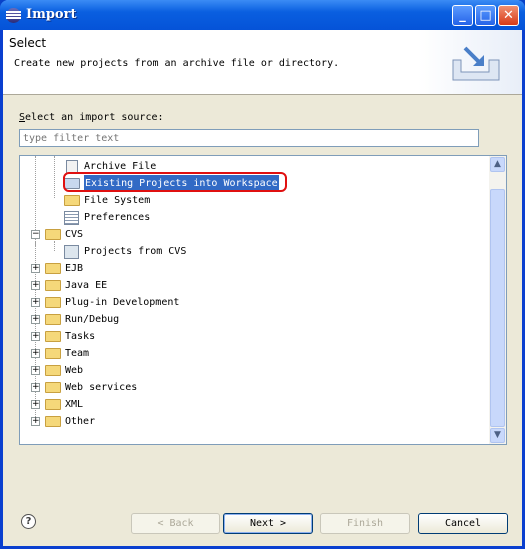 This screenshot has width=525, height=549. I want to click on scroll-up-arrow: ▲, so click(497, 164).